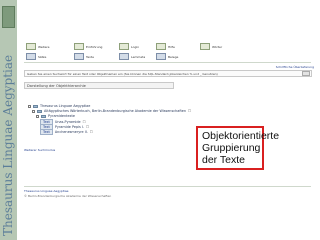 This screenshot has width=320, height=240. Describe the element at coordinates (306, 73) in the screenshot. I see `search-button` at that location.